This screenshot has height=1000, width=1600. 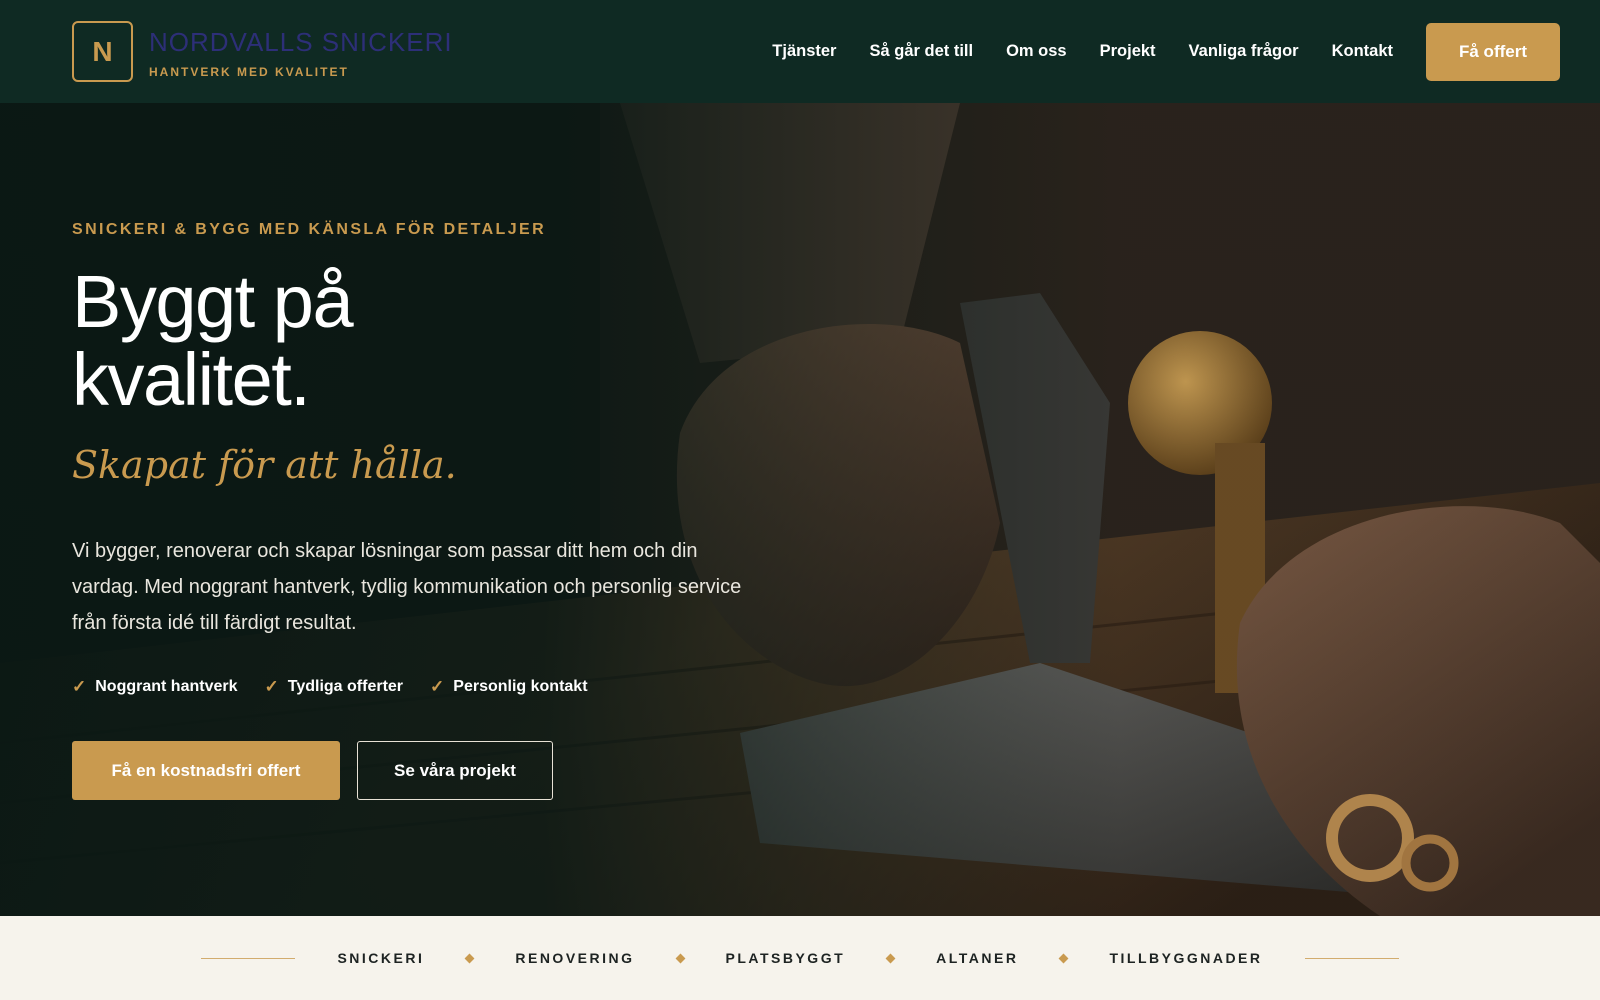 What do you see at coordinates (166, 686) in the screenshot?
I see `checklist-item-label: Noggrant hantverk` at bounding box center [166, 686].